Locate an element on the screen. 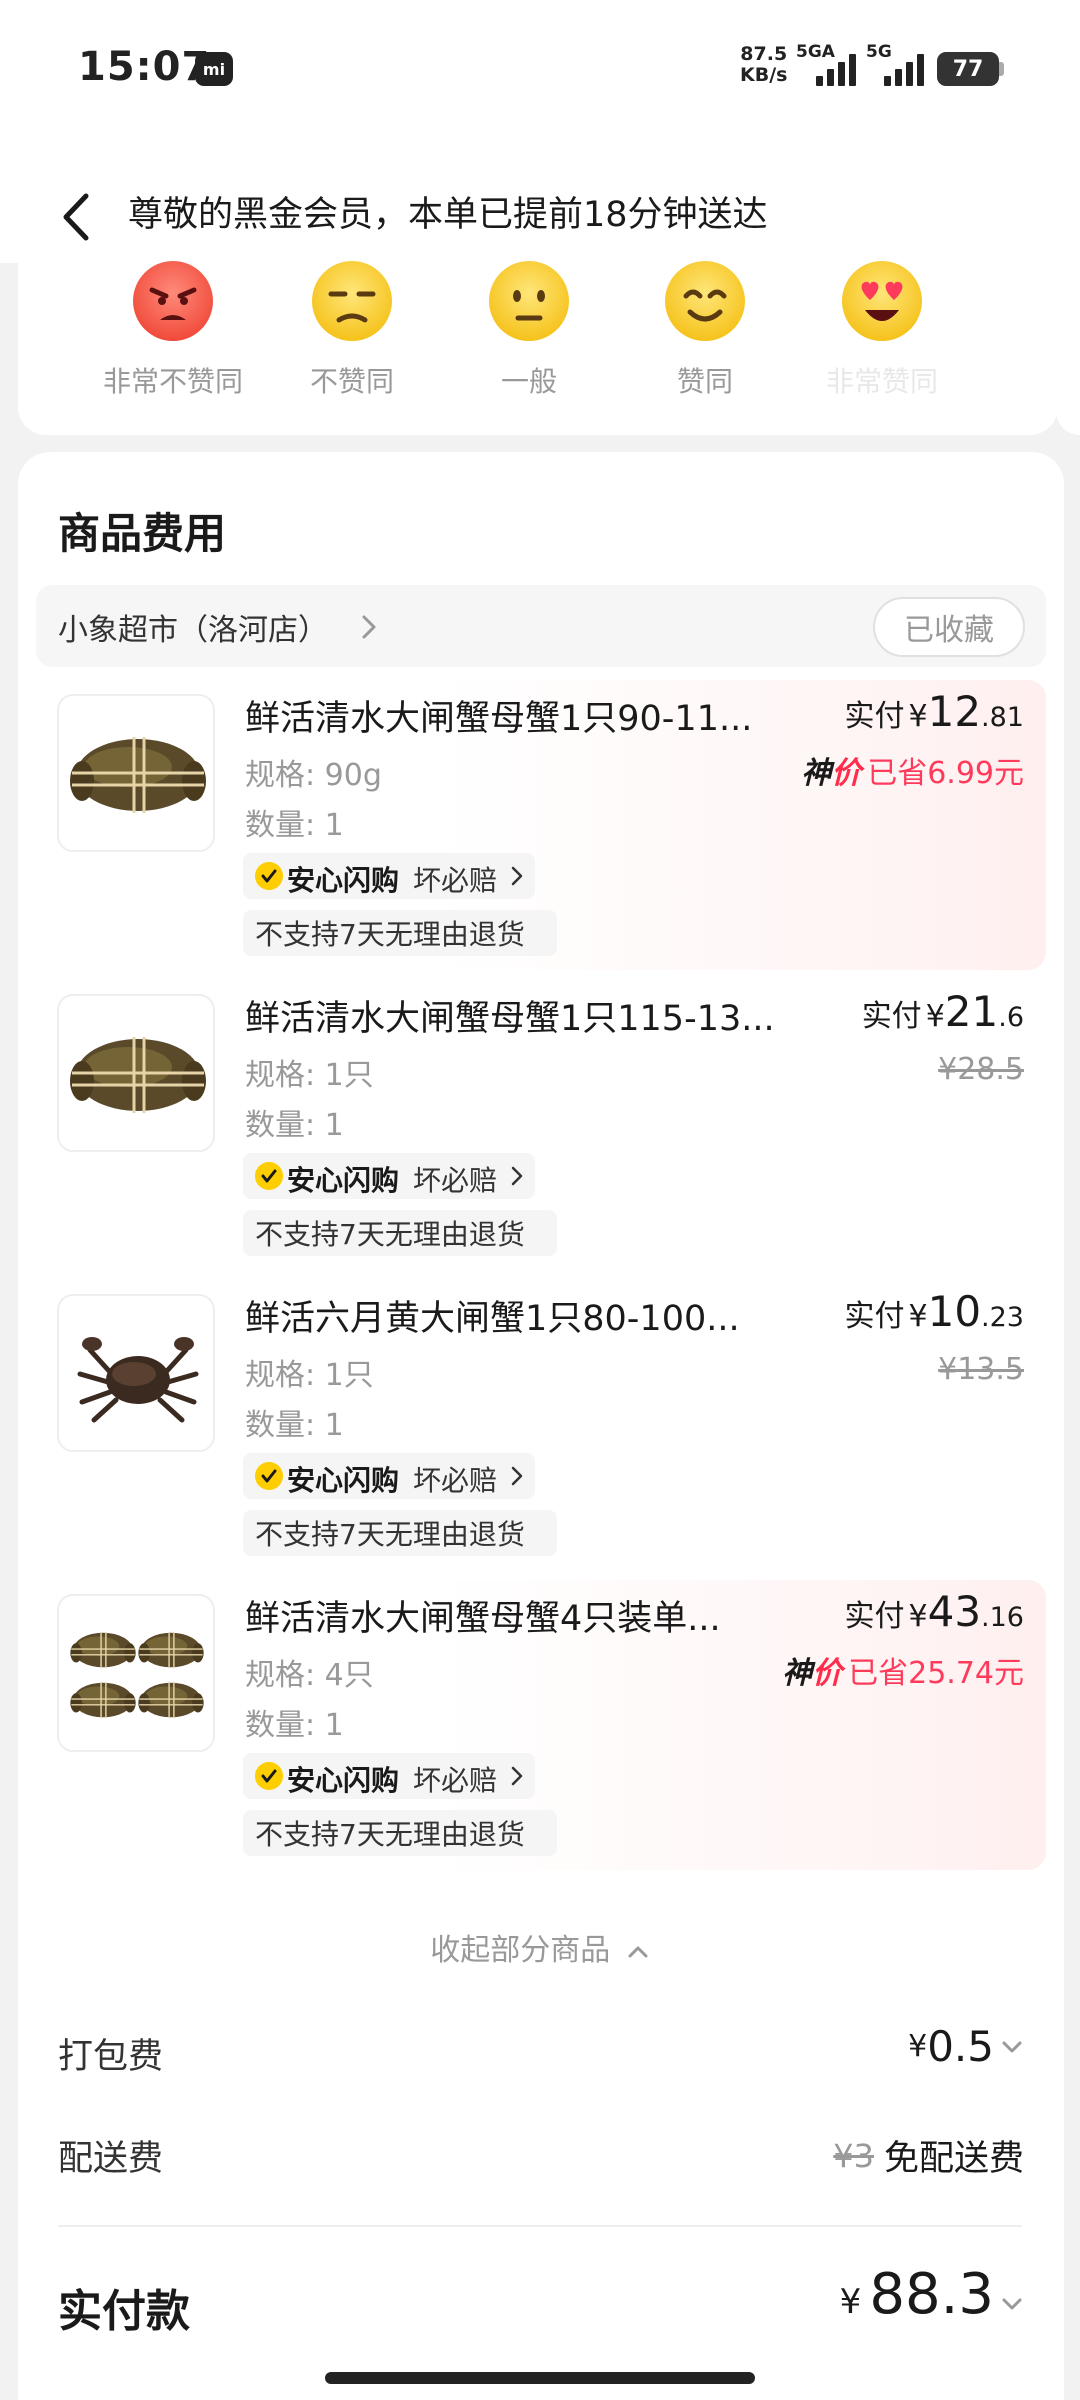 The height and width of the screenshot is (2400, 1080). paid-amount: 实付 ¥10.23 is located at coordinates (935, 1311).